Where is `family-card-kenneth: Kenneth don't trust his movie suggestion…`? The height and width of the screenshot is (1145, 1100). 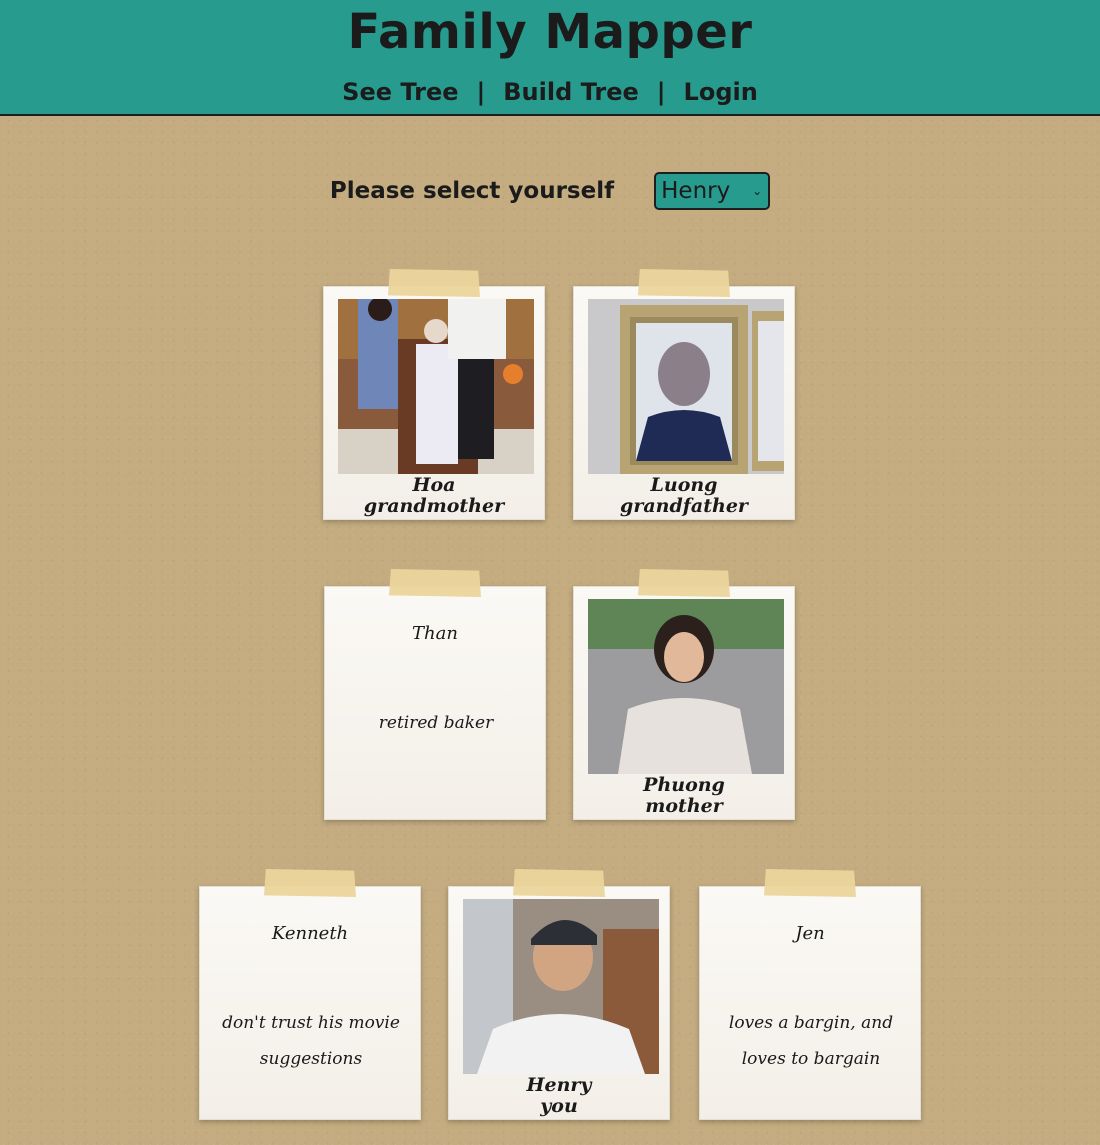 family-card-kenneth: Kenneth don't trust his movie suggestion… is located at coordinates (310, 994).